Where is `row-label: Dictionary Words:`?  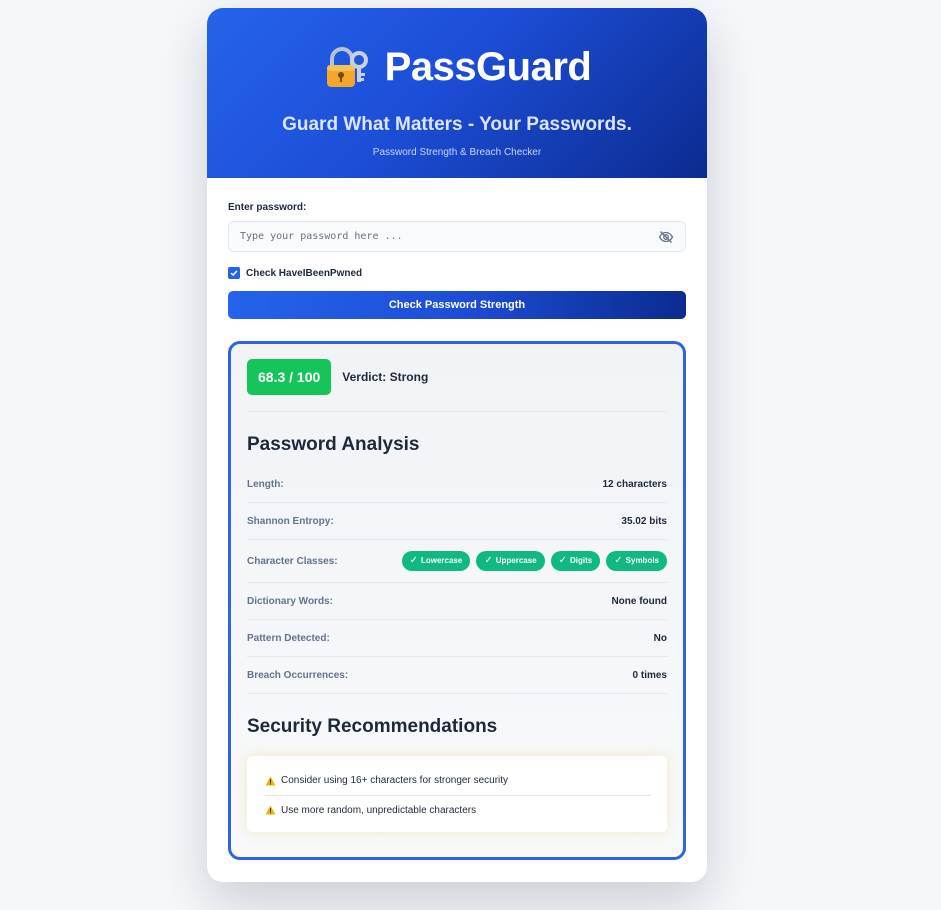
row-label: Dictionary Words: is located at coordinates (290, 601).